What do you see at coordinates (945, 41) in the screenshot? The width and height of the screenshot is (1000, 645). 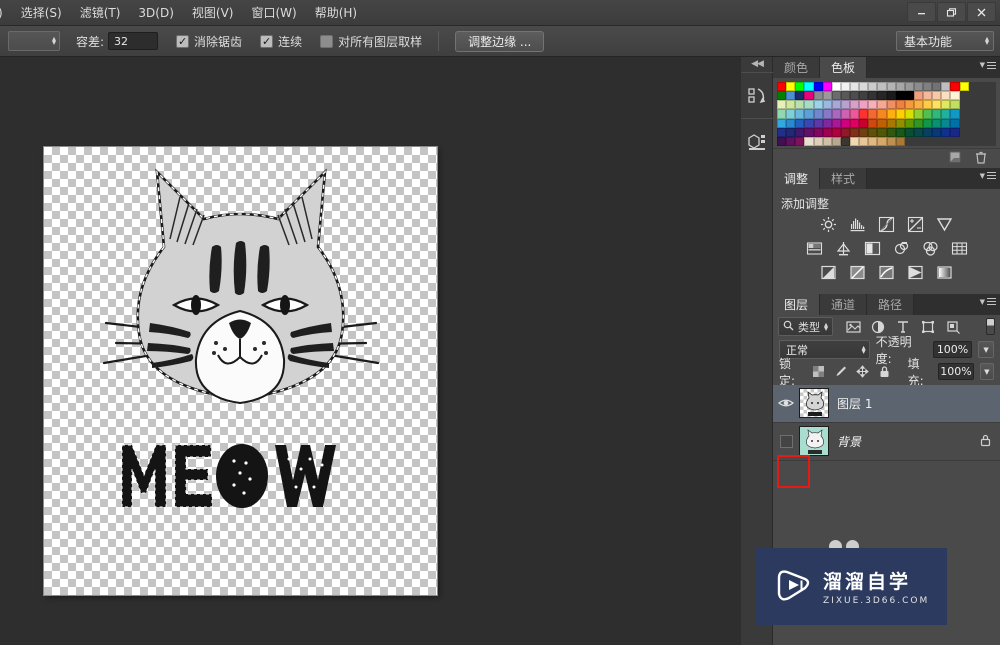 I see `workspace-selector: 基本功能 ▴ ▾` at bounding box center [945, 41].